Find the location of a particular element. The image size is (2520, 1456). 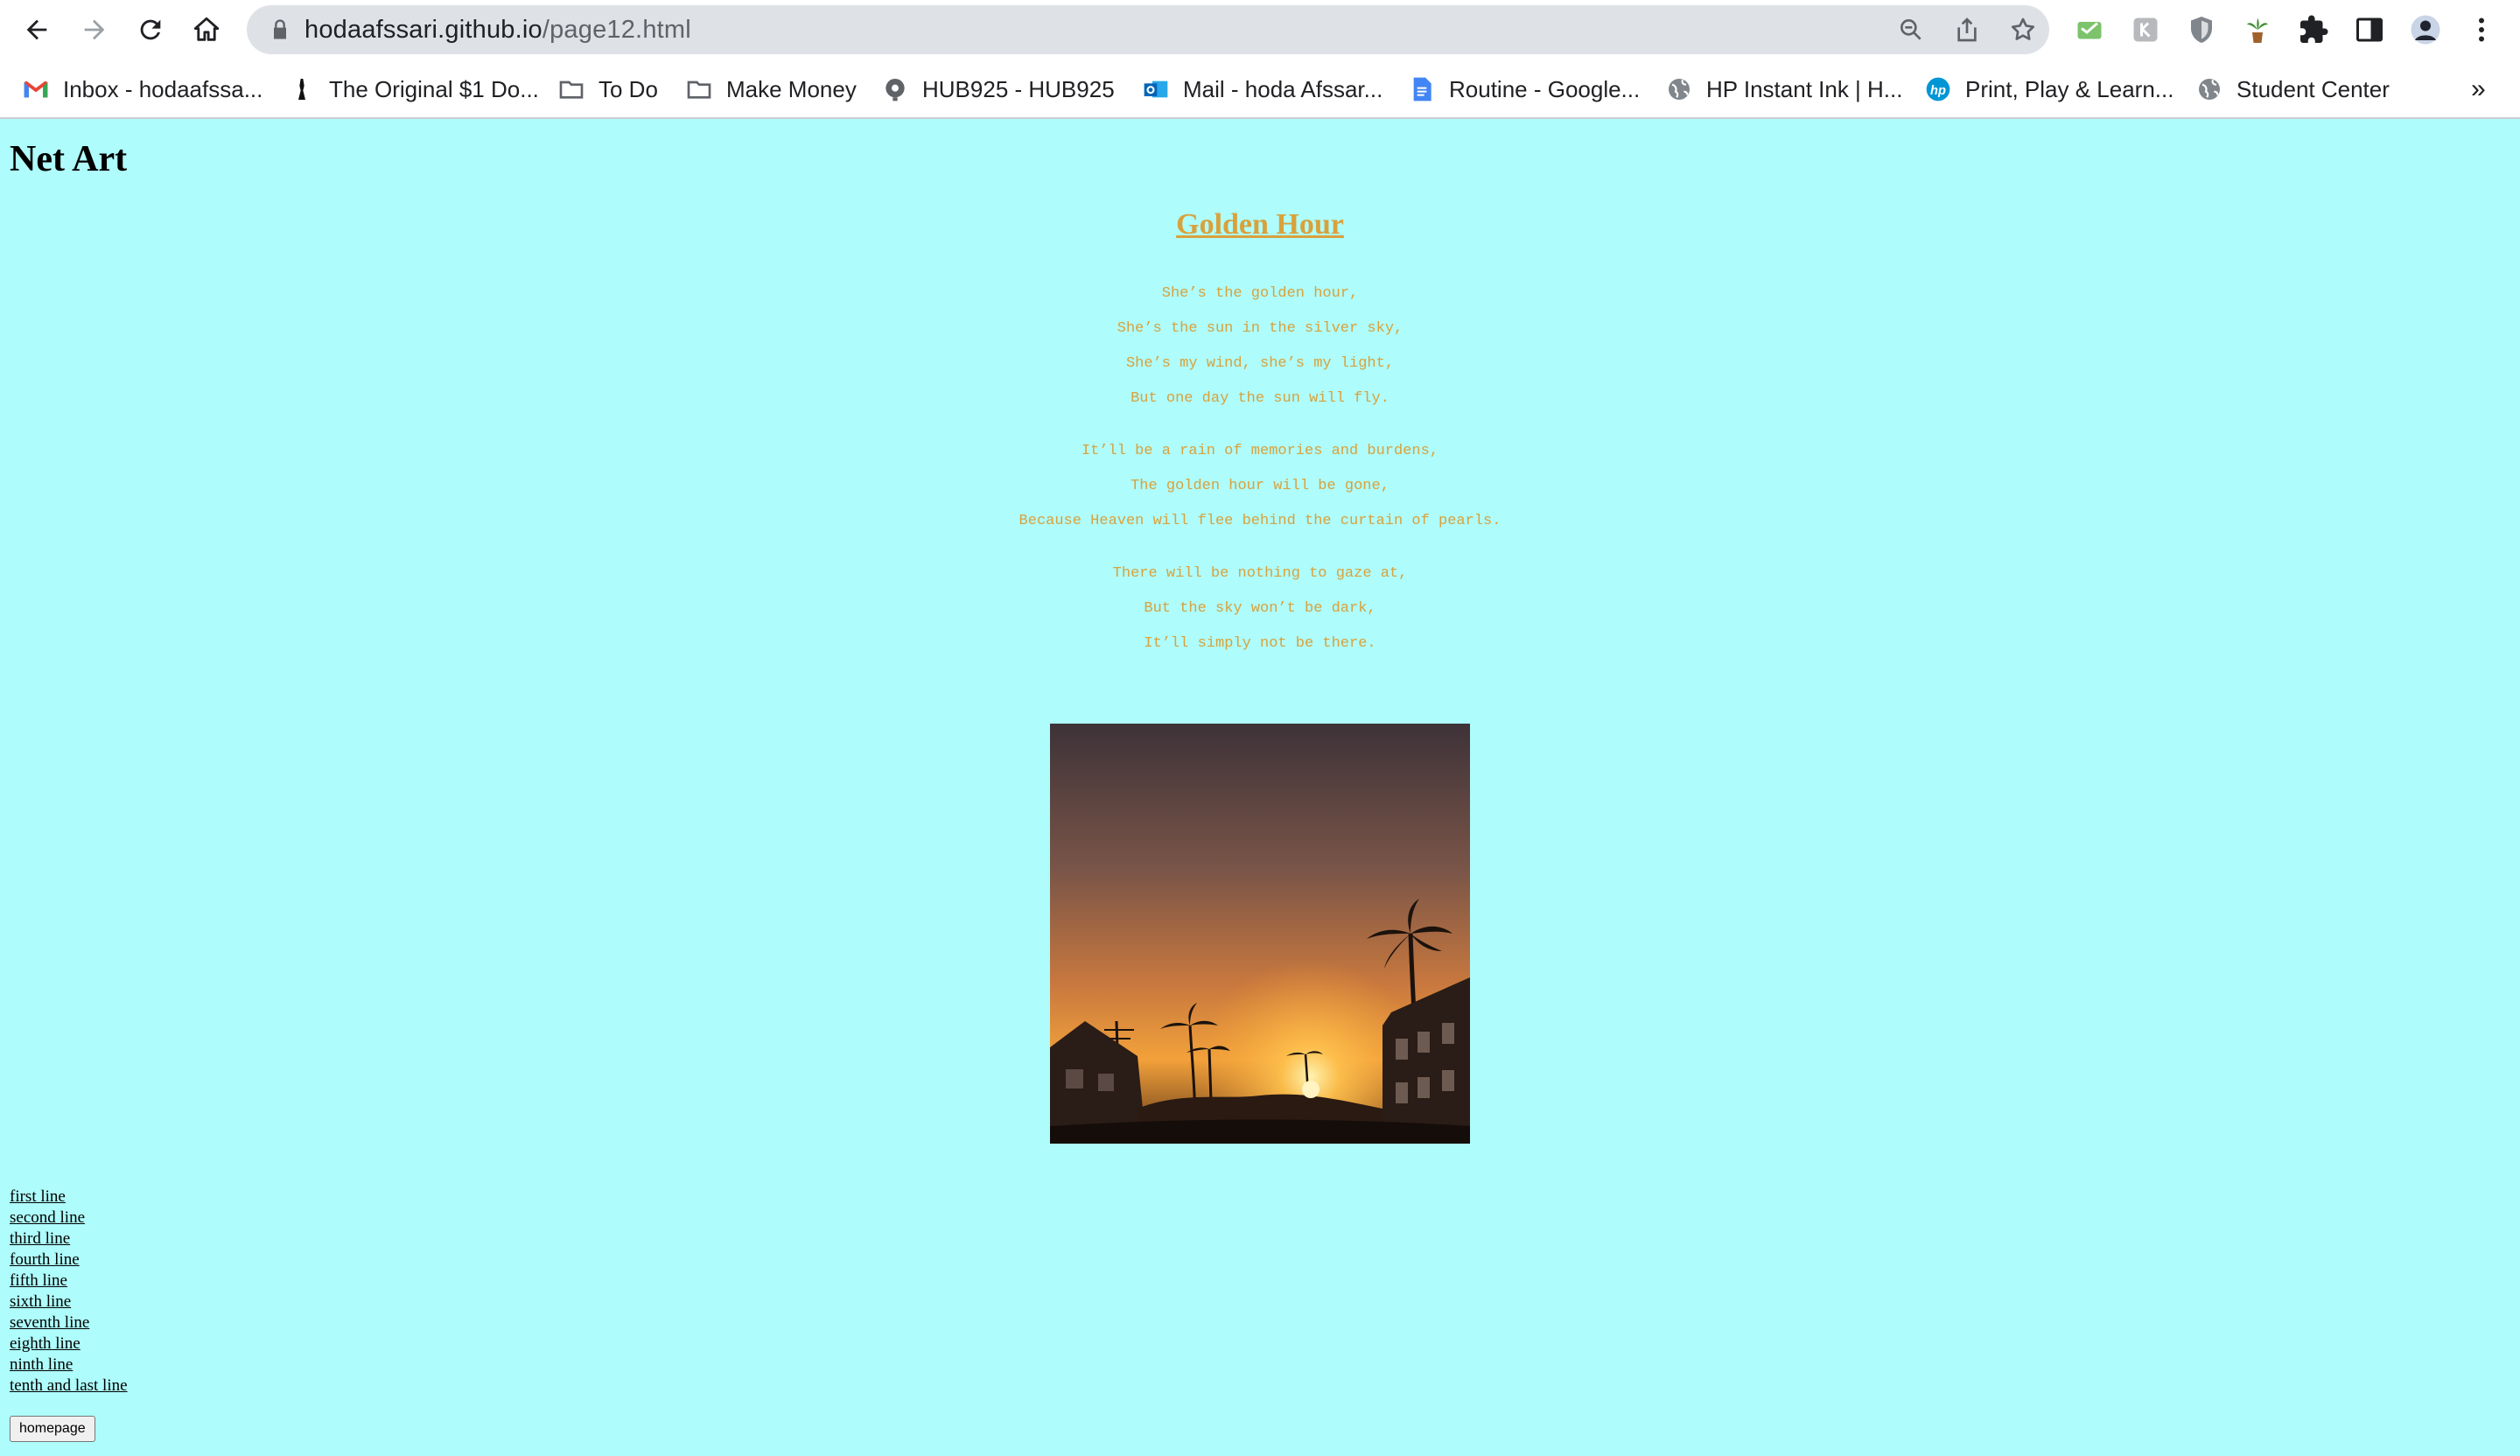

extension-inbox is located at coordinates (2089, 29).